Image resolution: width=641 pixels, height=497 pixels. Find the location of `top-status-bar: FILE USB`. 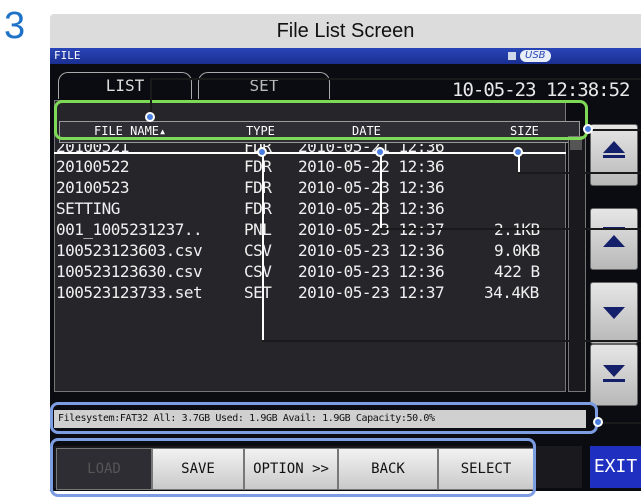

top-status-bar: FILE USB is located at coordinates (345, 56).